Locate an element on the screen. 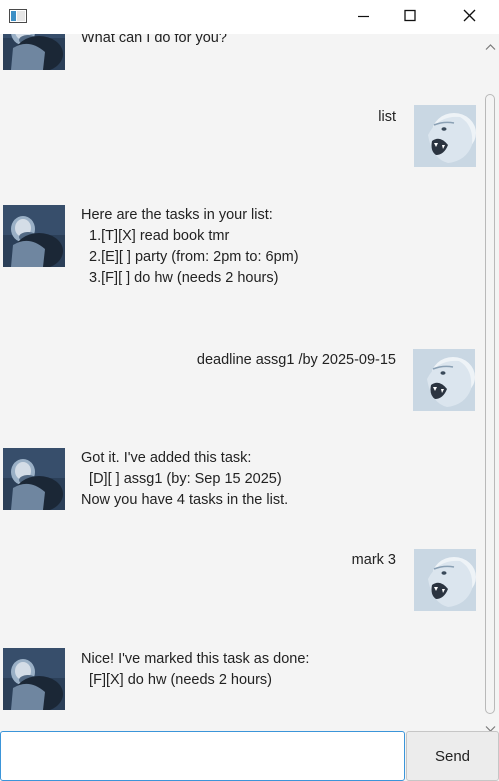  scrollbar-thumb is located at coordinates (490, 404).